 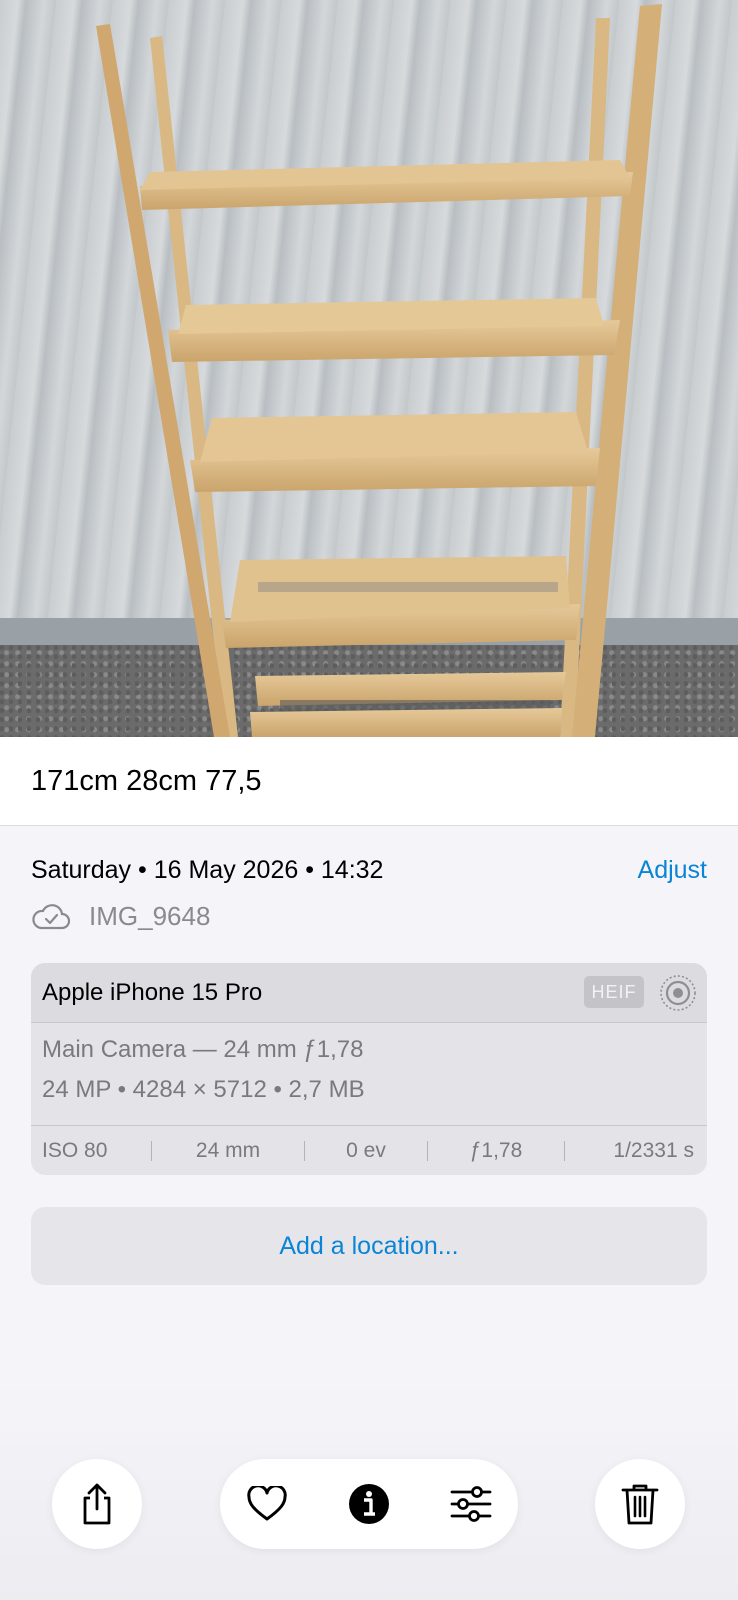 What do you see at coordinates (51, 917) in the screenshot?
I see `cloud-check-icon` at bounding box center [51, 917].